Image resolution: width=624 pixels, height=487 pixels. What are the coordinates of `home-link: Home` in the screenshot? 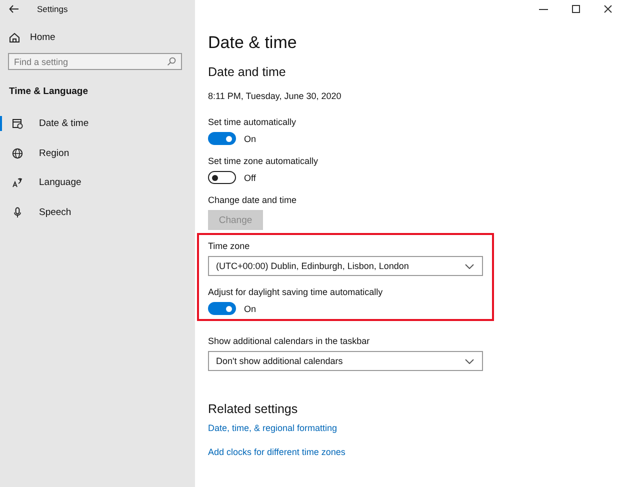 It's located at (32, 37).